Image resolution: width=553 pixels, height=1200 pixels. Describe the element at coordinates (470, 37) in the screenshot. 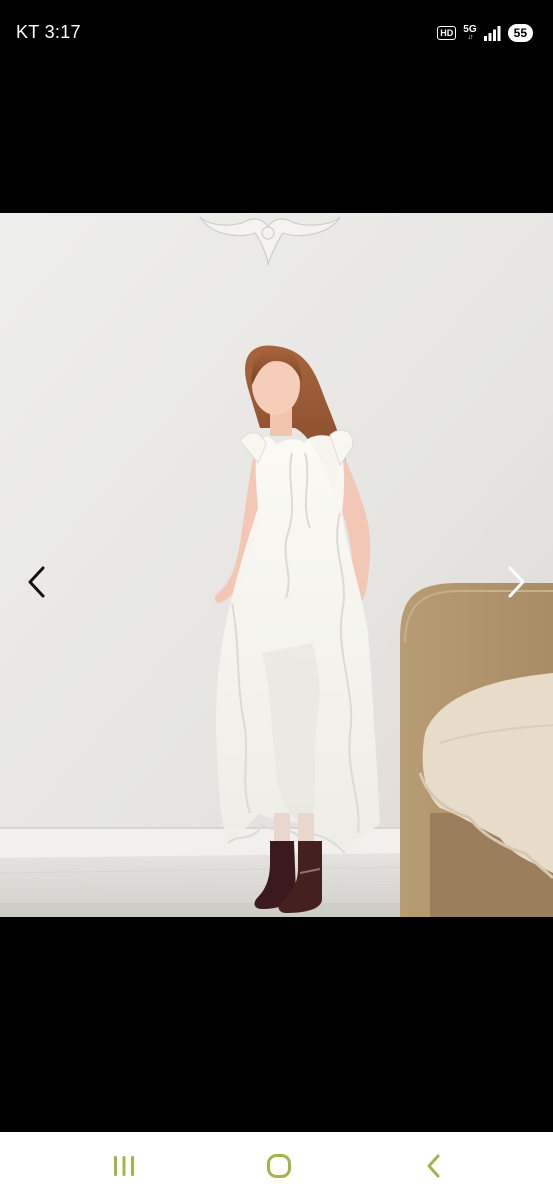

I see `data-activity-icon: ↓↑` at that location.